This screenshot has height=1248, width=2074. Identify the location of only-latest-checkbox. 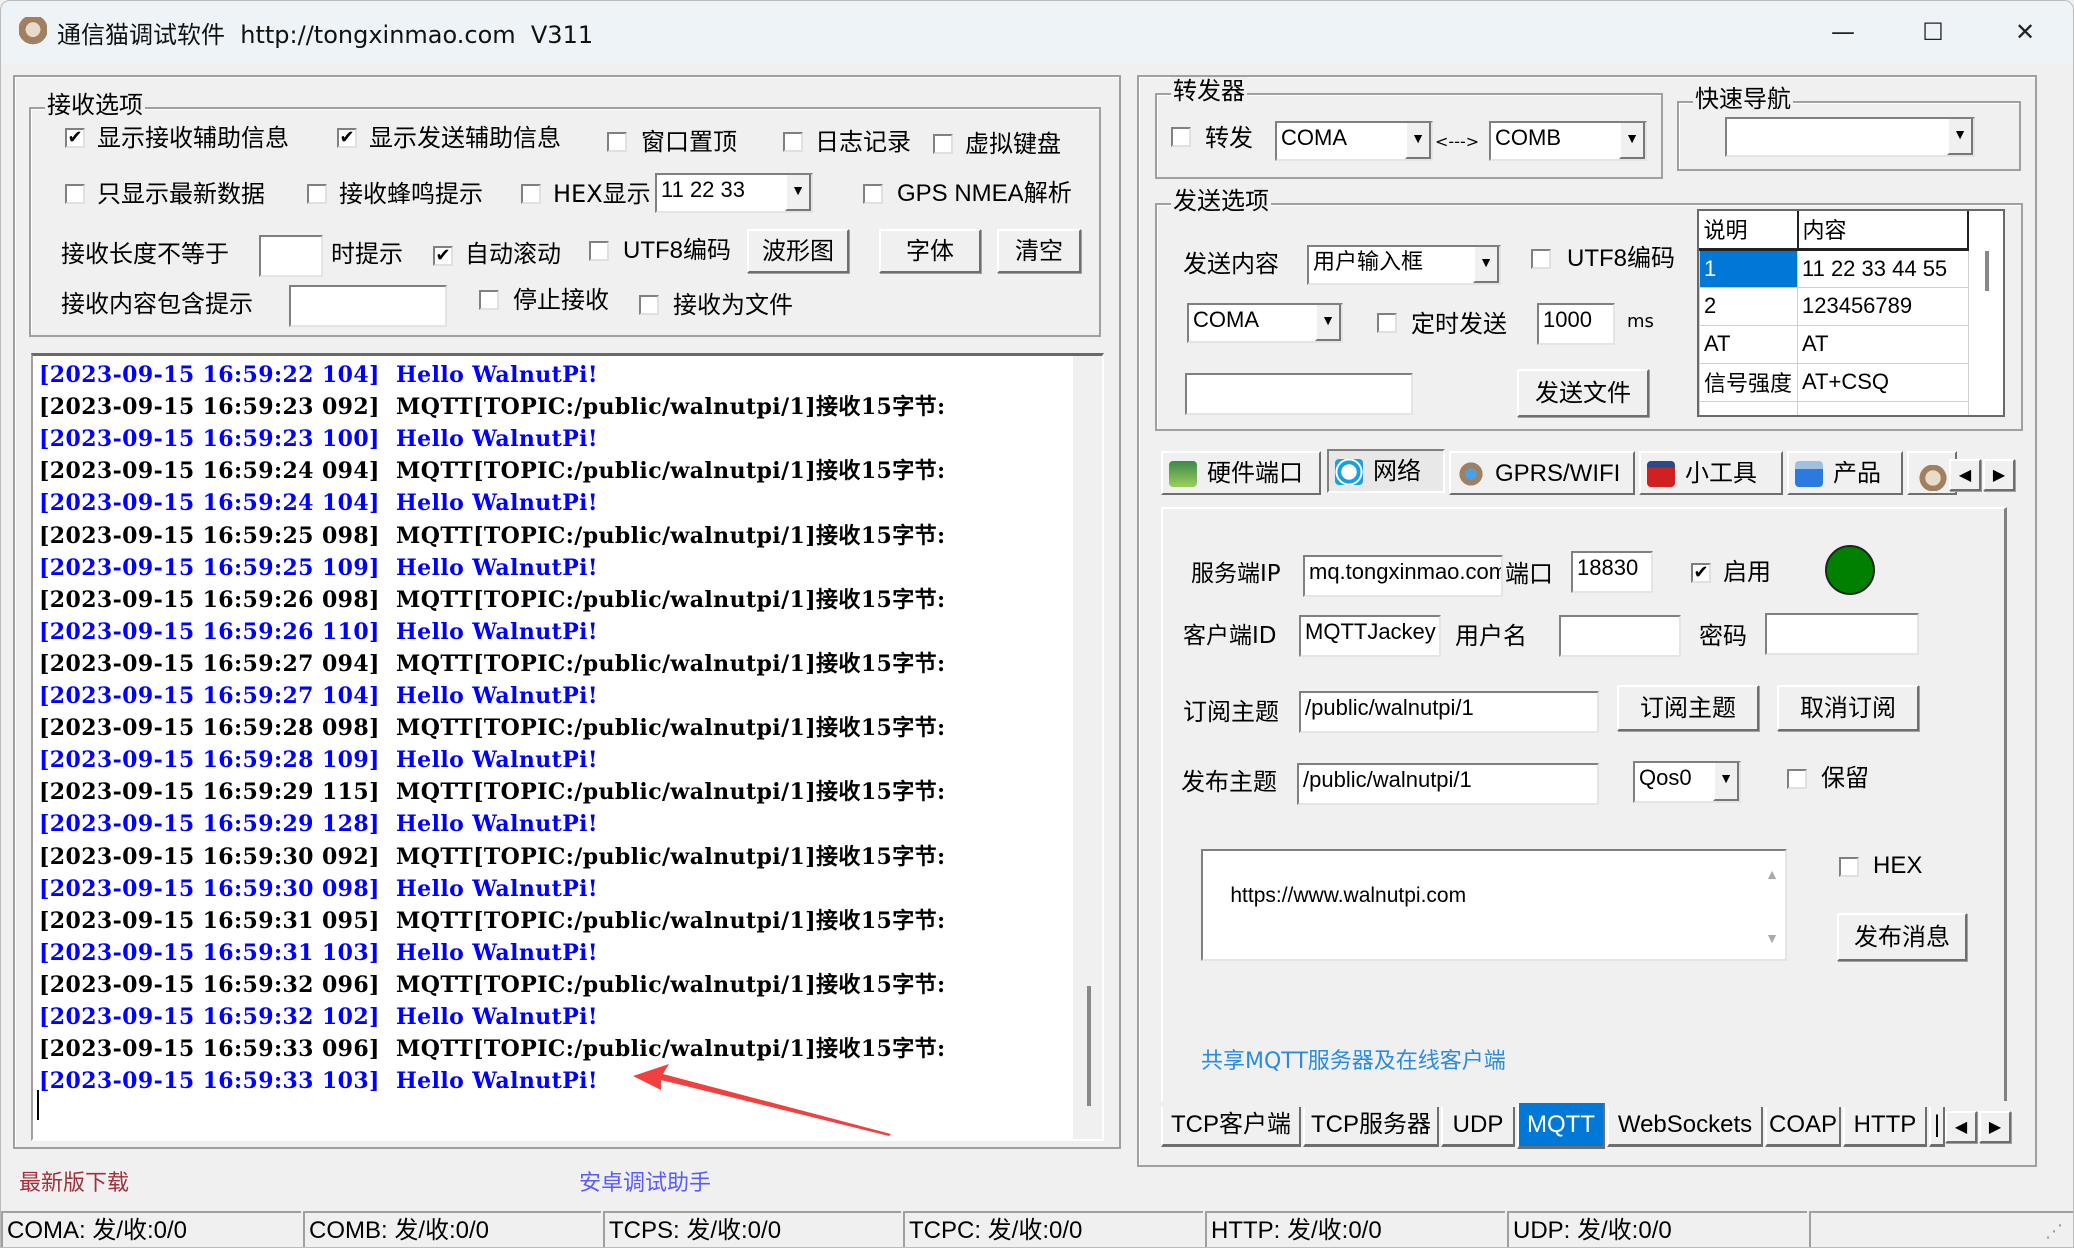
(75, 194).